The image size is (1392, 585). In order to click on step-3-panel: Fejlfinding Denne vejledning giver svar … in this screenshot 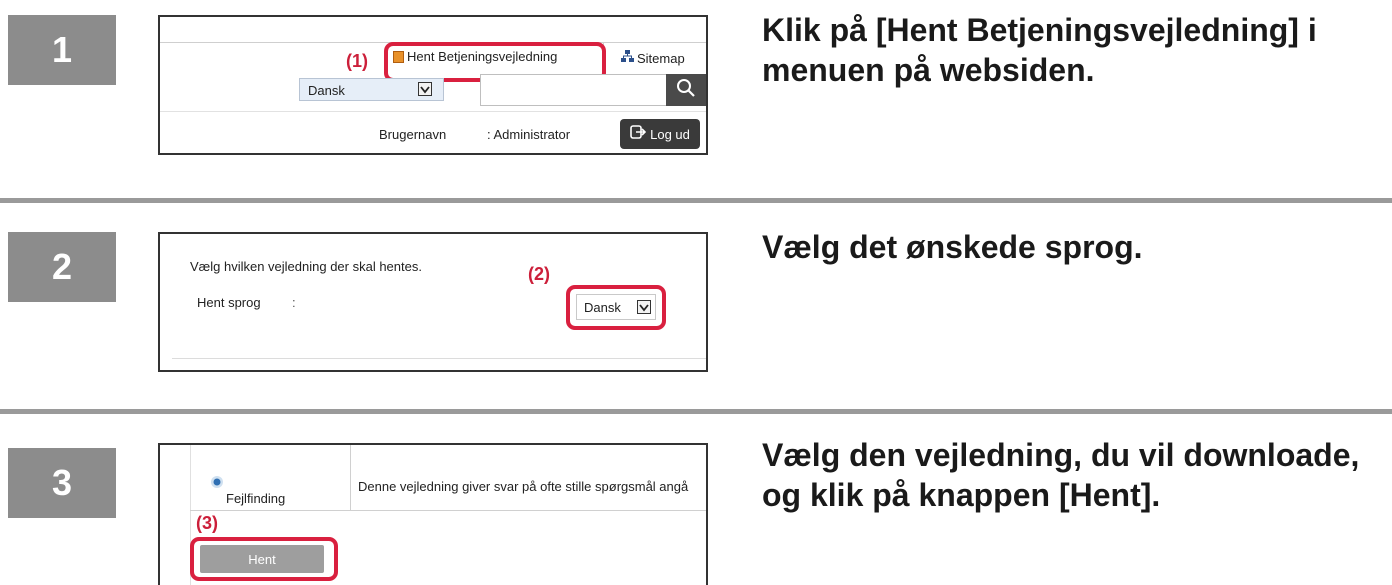, I will do `click(433, 514)`.